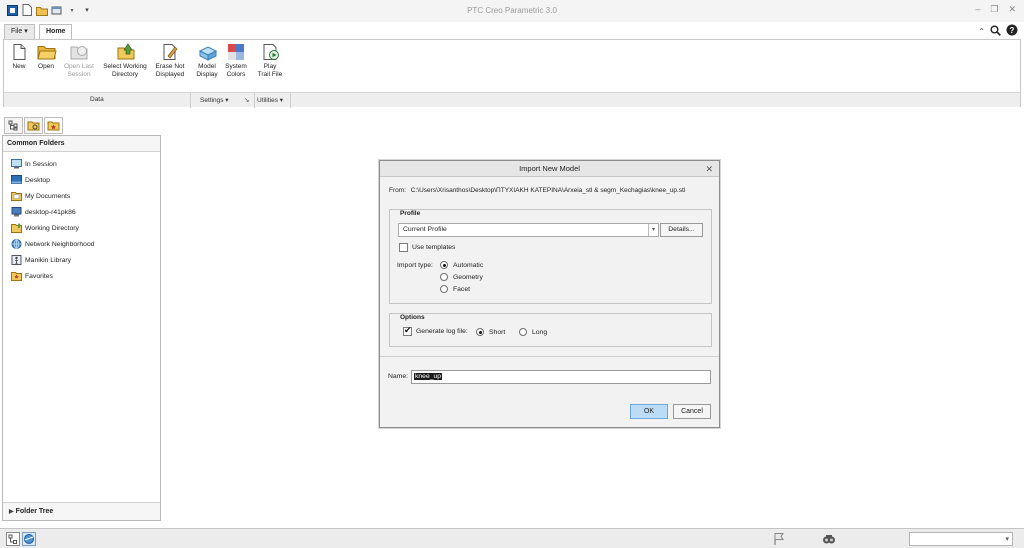  I want to click on nav-item-favorites: Favorites, so click(81, 276).